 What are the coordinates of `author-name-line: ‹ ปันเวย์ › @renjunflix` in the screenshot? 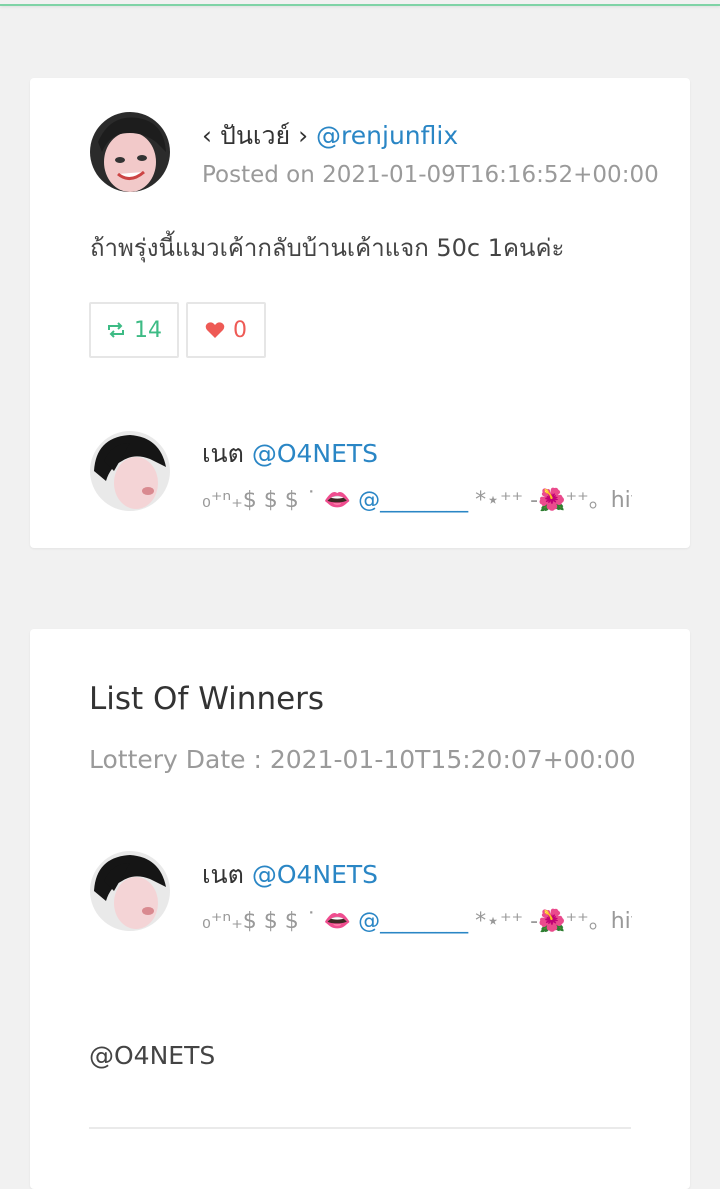 It's located at (330, 136).